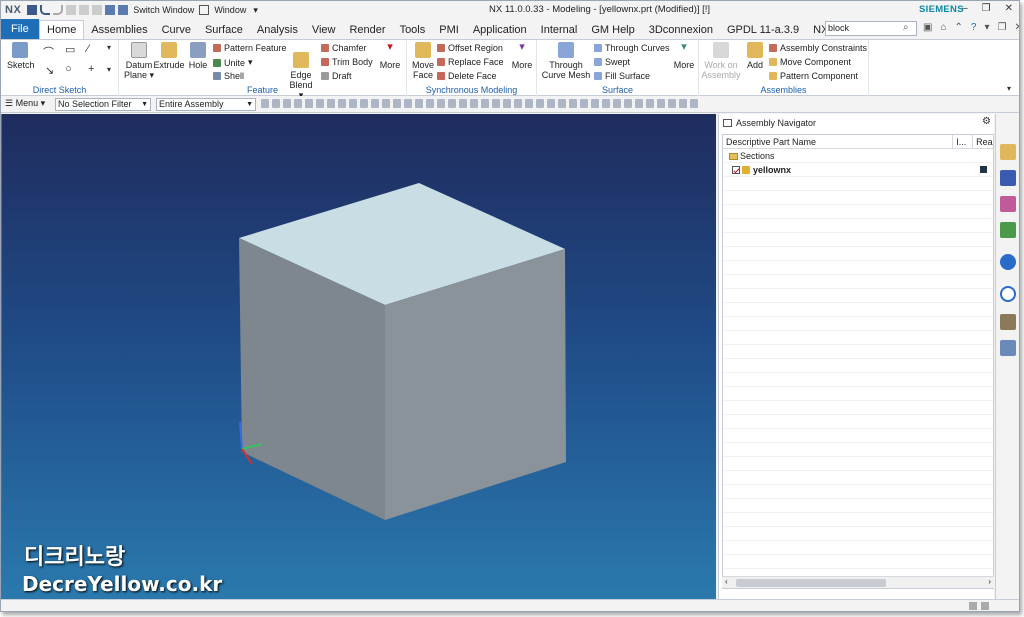 This screenshot has width=1024, height=617. What do you see at coordinates (1016, 27) in the screenshot?
I see `doc-close-icon: ✕` at bounding box center [1016, 27].